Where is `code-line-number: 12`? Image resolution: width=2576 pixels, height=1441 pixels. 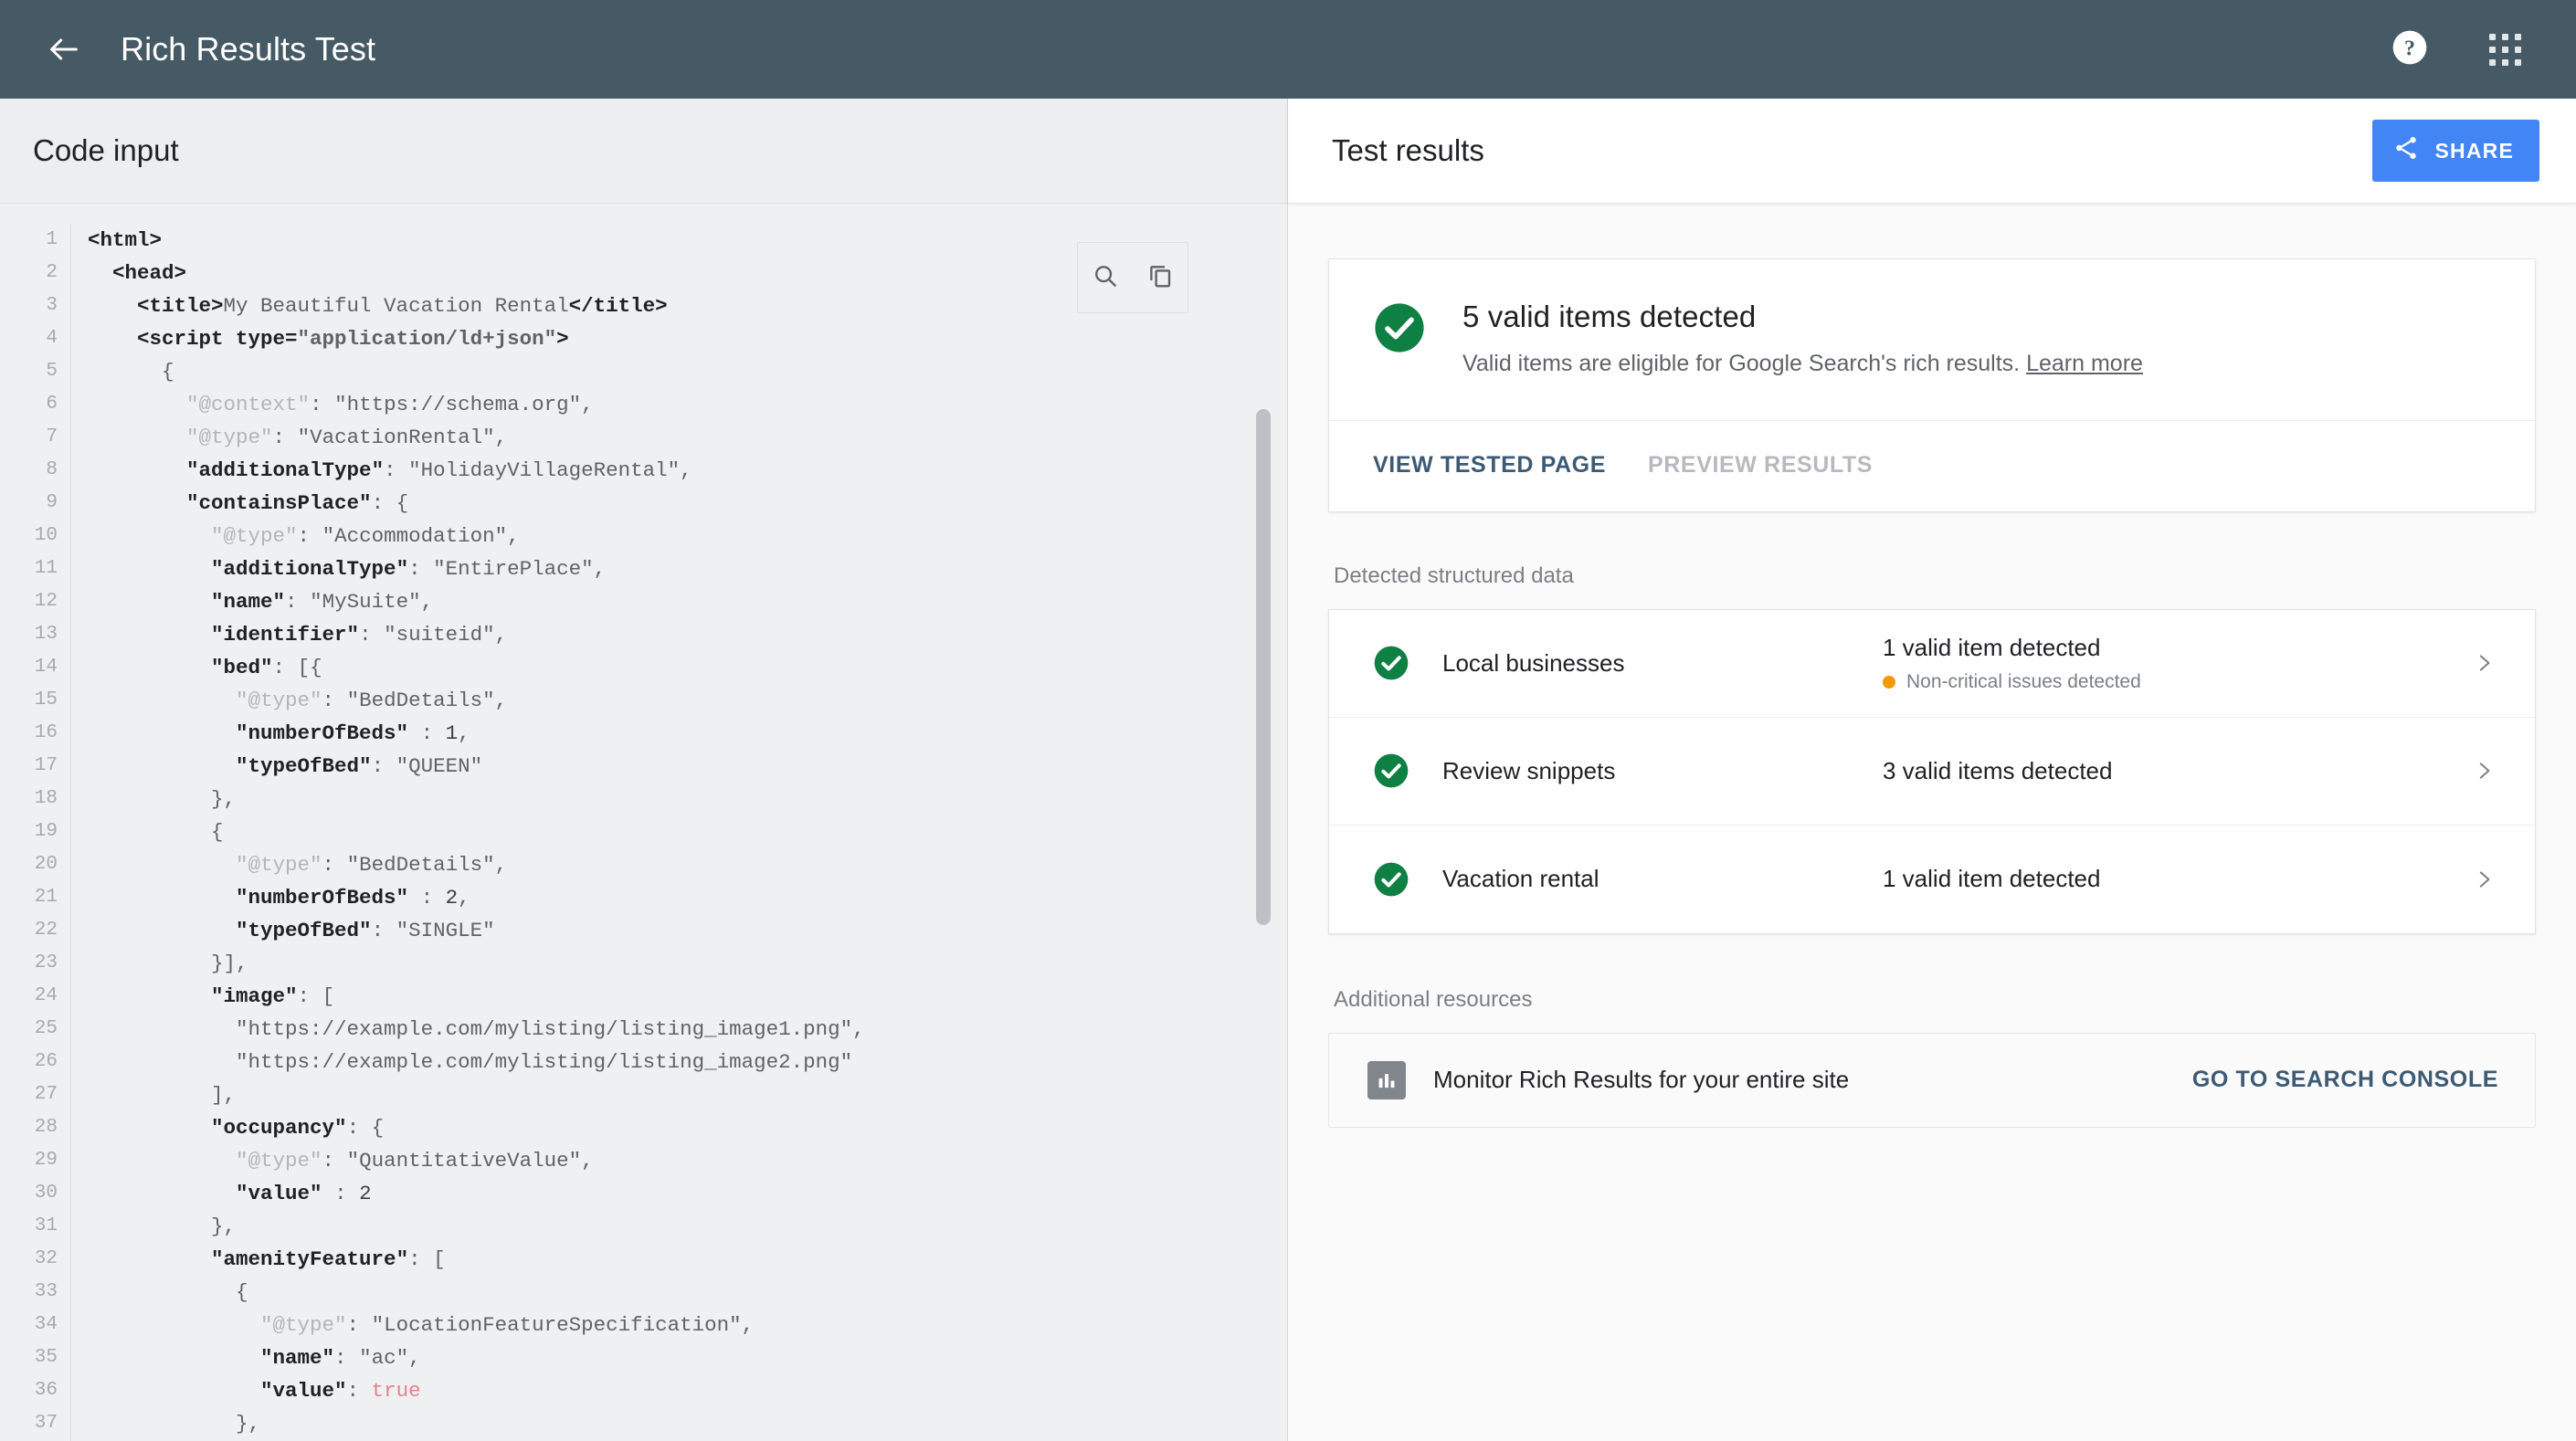
code-line-number: 12 is located at coordinates (46, 601).